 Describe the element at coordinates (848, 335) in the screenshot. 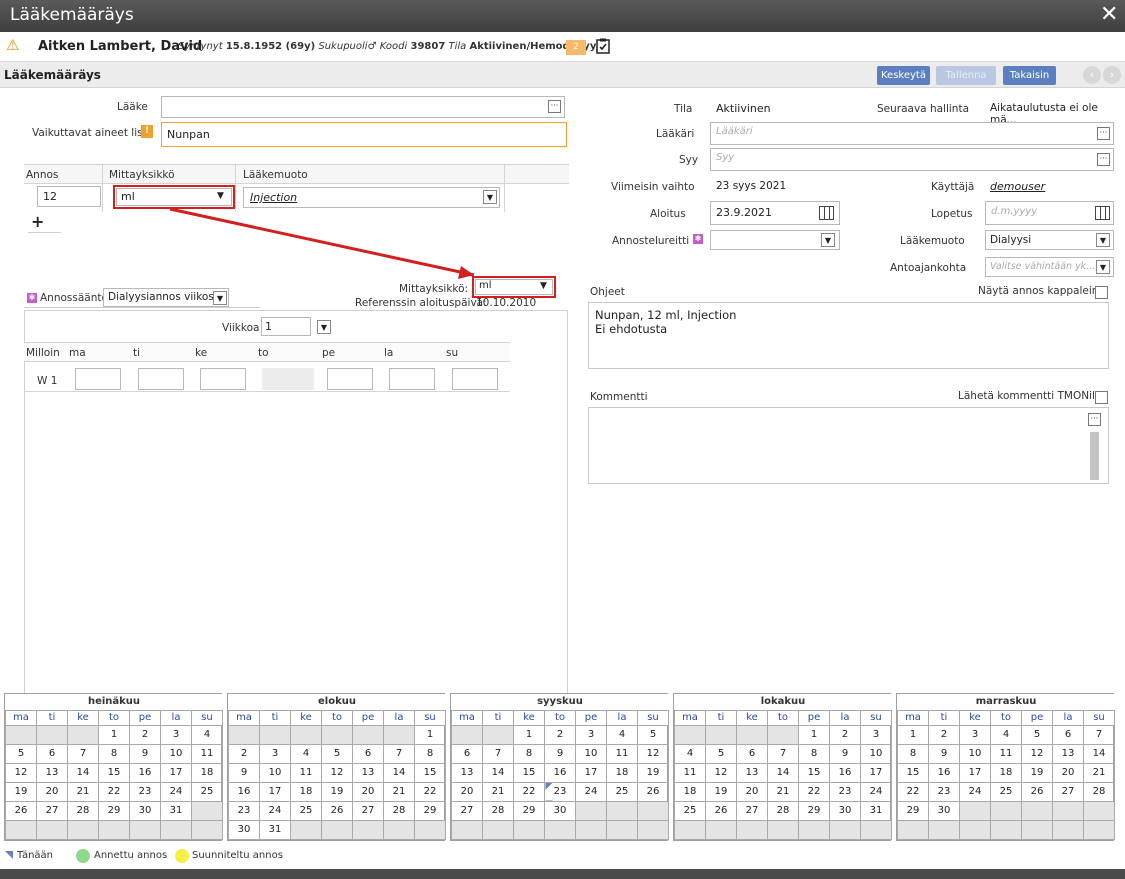

I see `instructions-box: Nunpan, 12 ml, Injection Ei ehdotusta` at that location.